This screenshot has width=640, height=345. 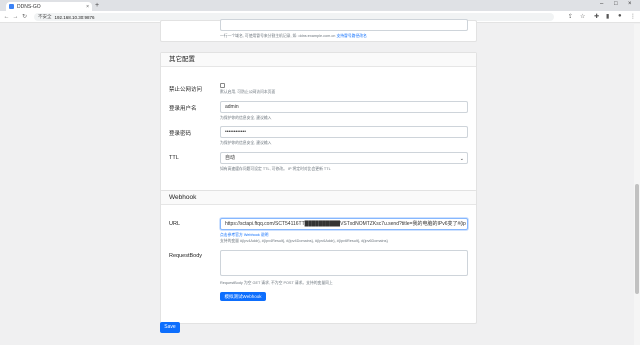 What do you see at coordinates (320, 5) in the screenshot?
I see `browser-titlebar: DDNS-GO × + – □ ×` at bounding box center [320, 5].